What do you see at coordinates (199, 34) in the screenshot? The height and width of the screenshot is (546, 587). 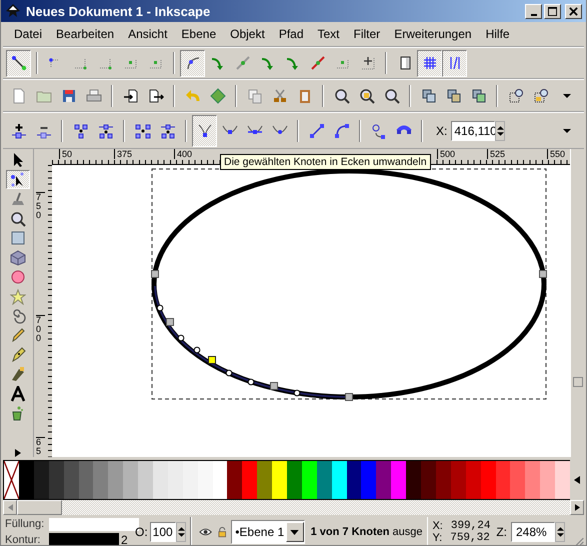 I see `menu-item: Ebene` at bounding box center [199, 34].